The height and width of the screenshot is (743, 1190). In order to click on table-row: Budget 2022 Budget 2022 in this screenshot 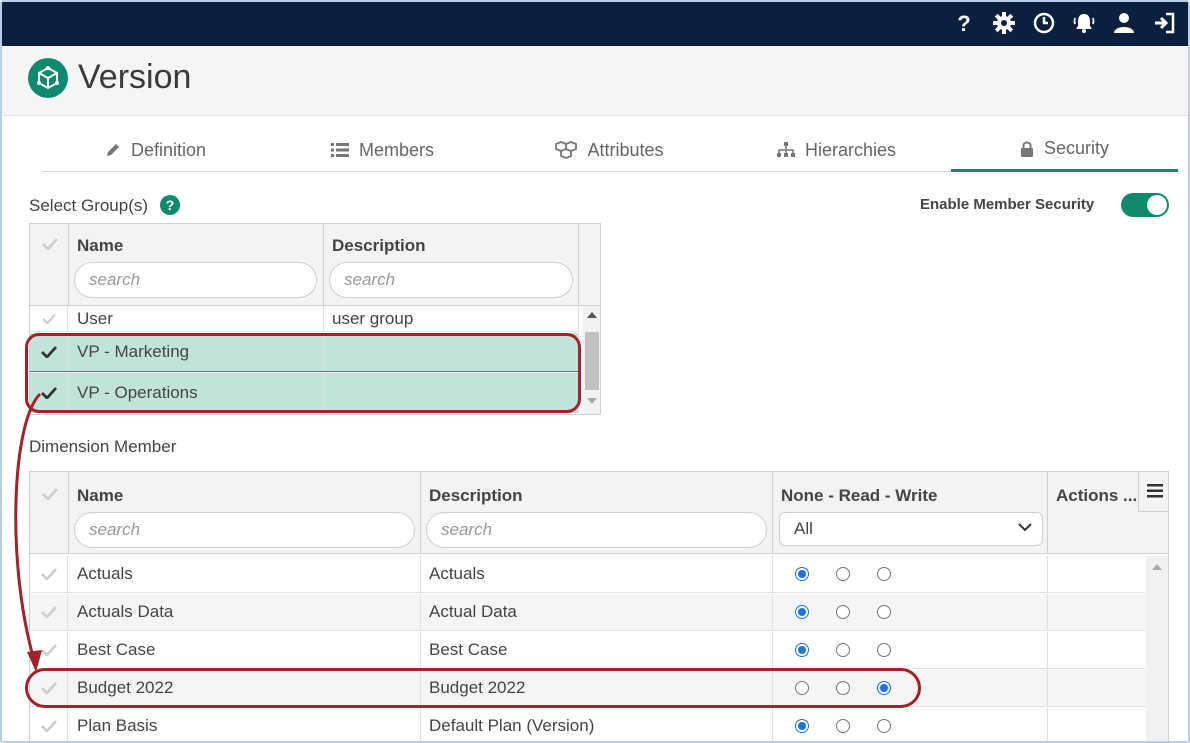, I will do `click(588, 688)`.